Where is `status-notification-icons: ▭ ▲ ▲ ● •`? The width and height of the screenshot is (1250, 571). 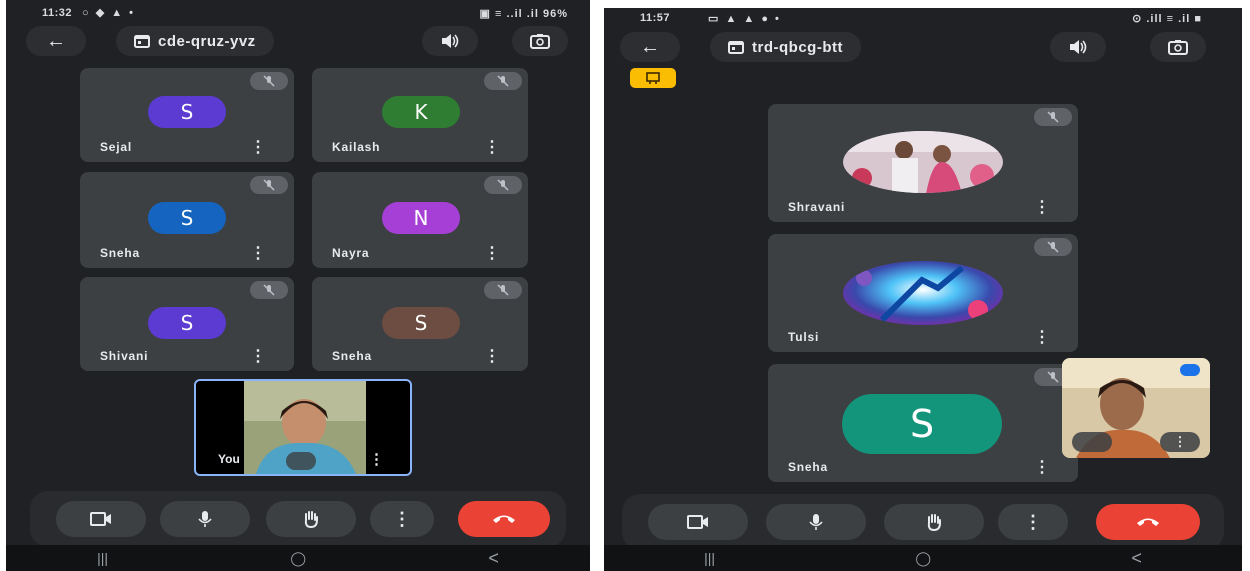 status-notification-icons: ▭ ▲ ▲ ● • is located at coordinates (744, 19).